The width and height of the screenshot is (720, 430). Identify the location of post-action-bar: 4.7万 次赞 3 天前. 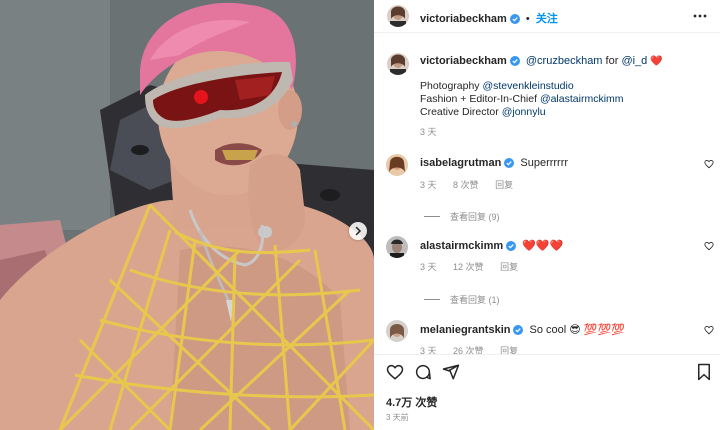
(547, 392).